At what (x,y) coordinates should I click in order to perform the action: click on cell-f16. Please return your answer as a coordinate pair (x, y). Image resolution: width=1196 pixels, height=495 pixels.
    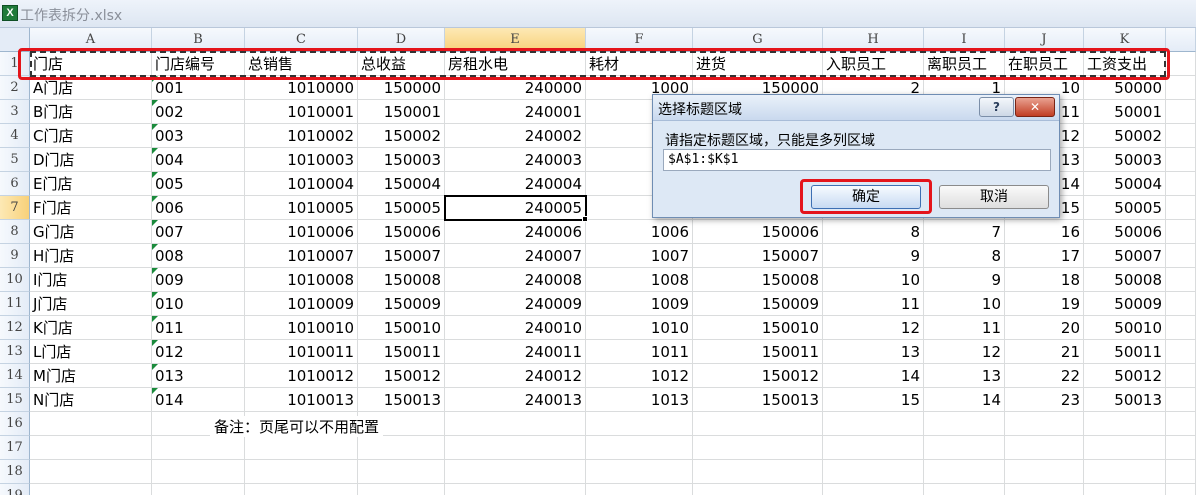
    Looking at the image, I should click on (639, 424).